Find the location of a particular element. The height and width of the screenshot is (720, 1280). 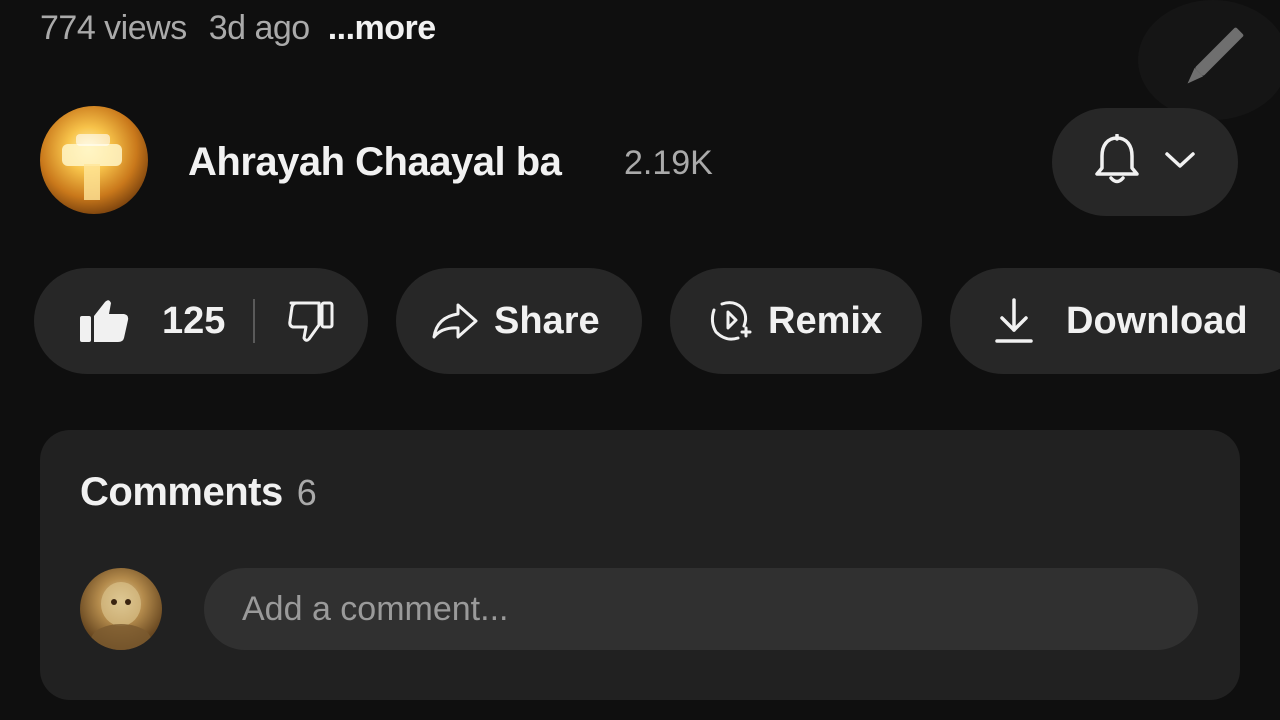

download-button: Download is located at coordinates (1115, 321).